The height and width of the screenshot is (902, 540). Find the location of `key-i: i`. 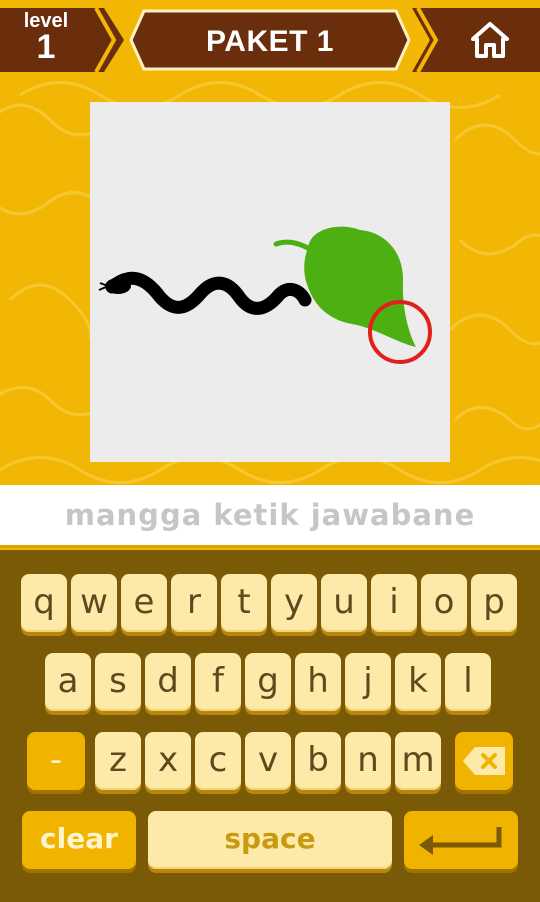

key-i: i is located at coordinates (394, 603).